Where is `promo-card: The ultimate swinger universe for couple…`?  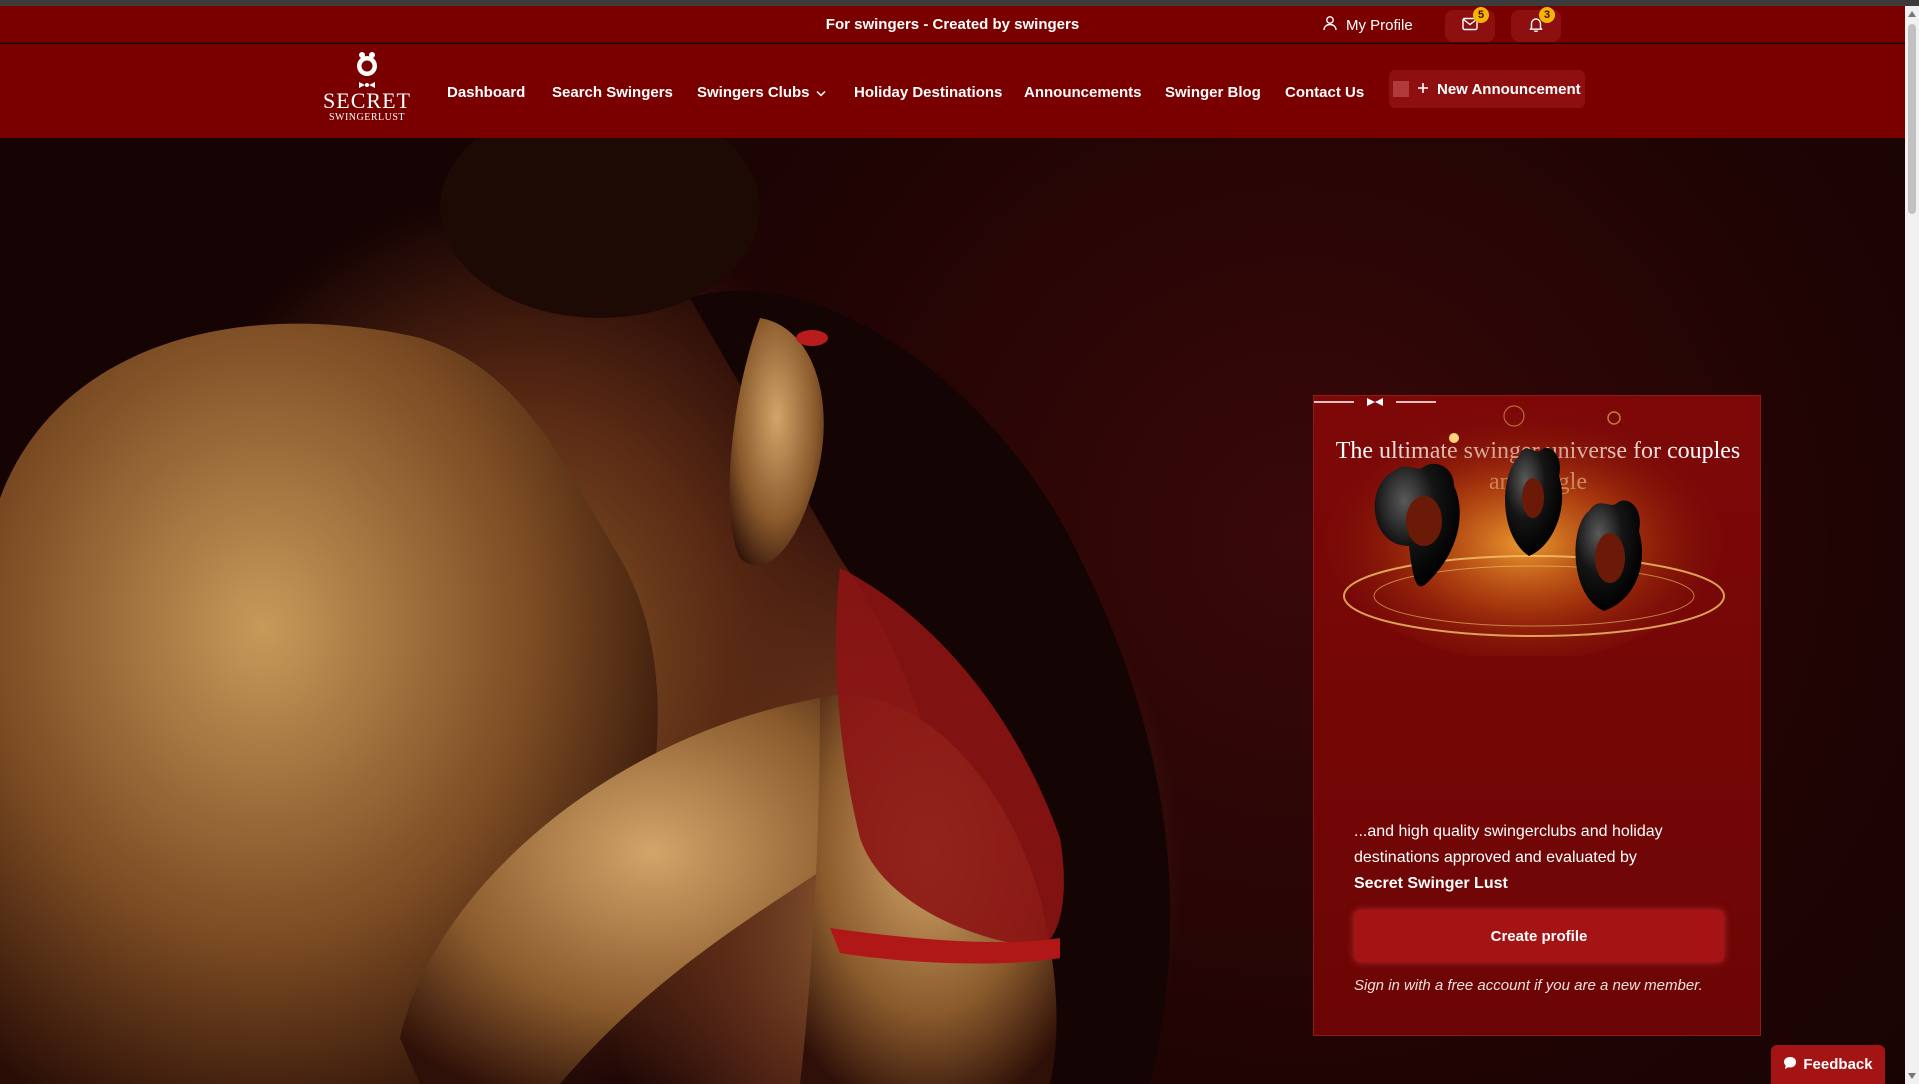 promo-card: The ultimate swinger universe for couple… is located at coordinates (1537, 715).